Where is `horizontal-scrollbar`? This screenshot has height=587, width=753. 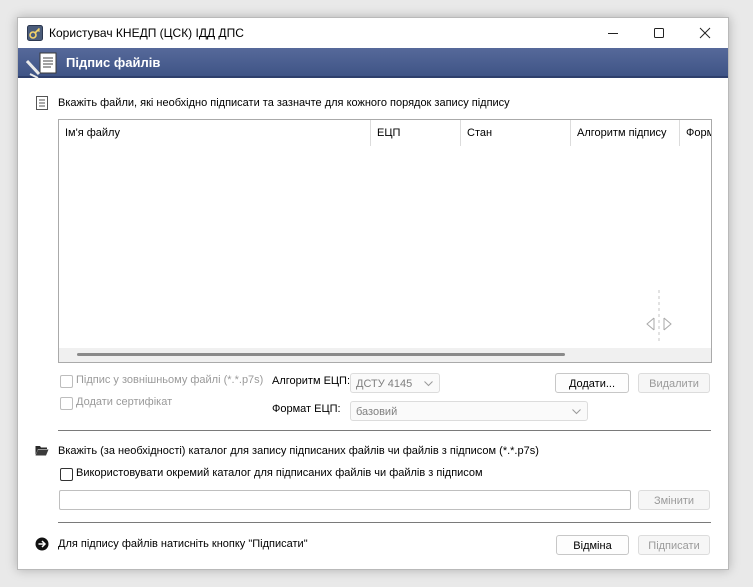 horizontal-scrollbar is located at coordinates (385, 355).